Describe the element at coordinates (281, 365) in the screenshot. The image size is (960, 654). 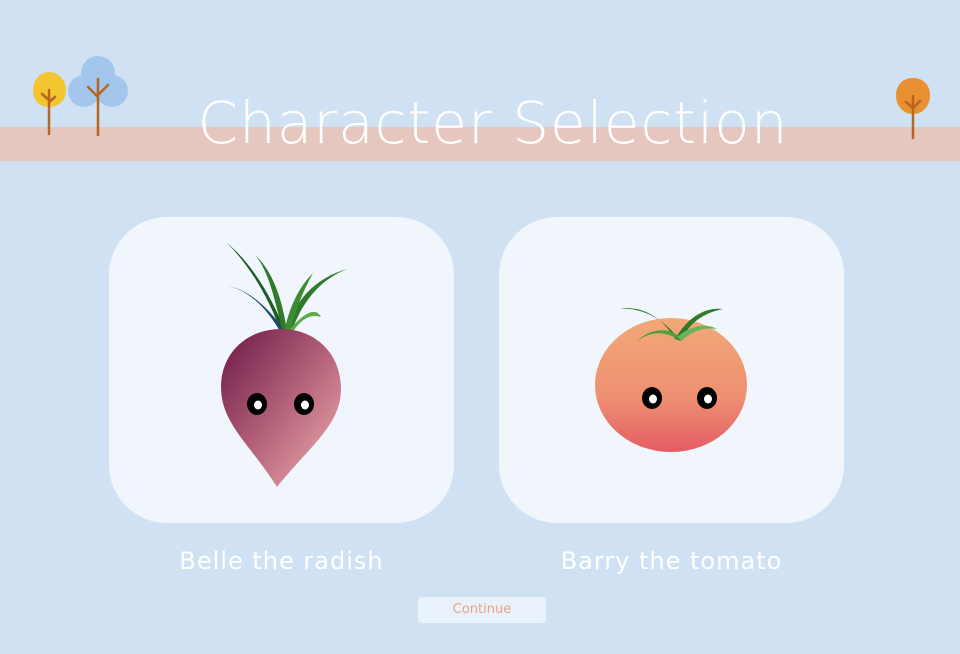
I see `radish-icon` at that location.